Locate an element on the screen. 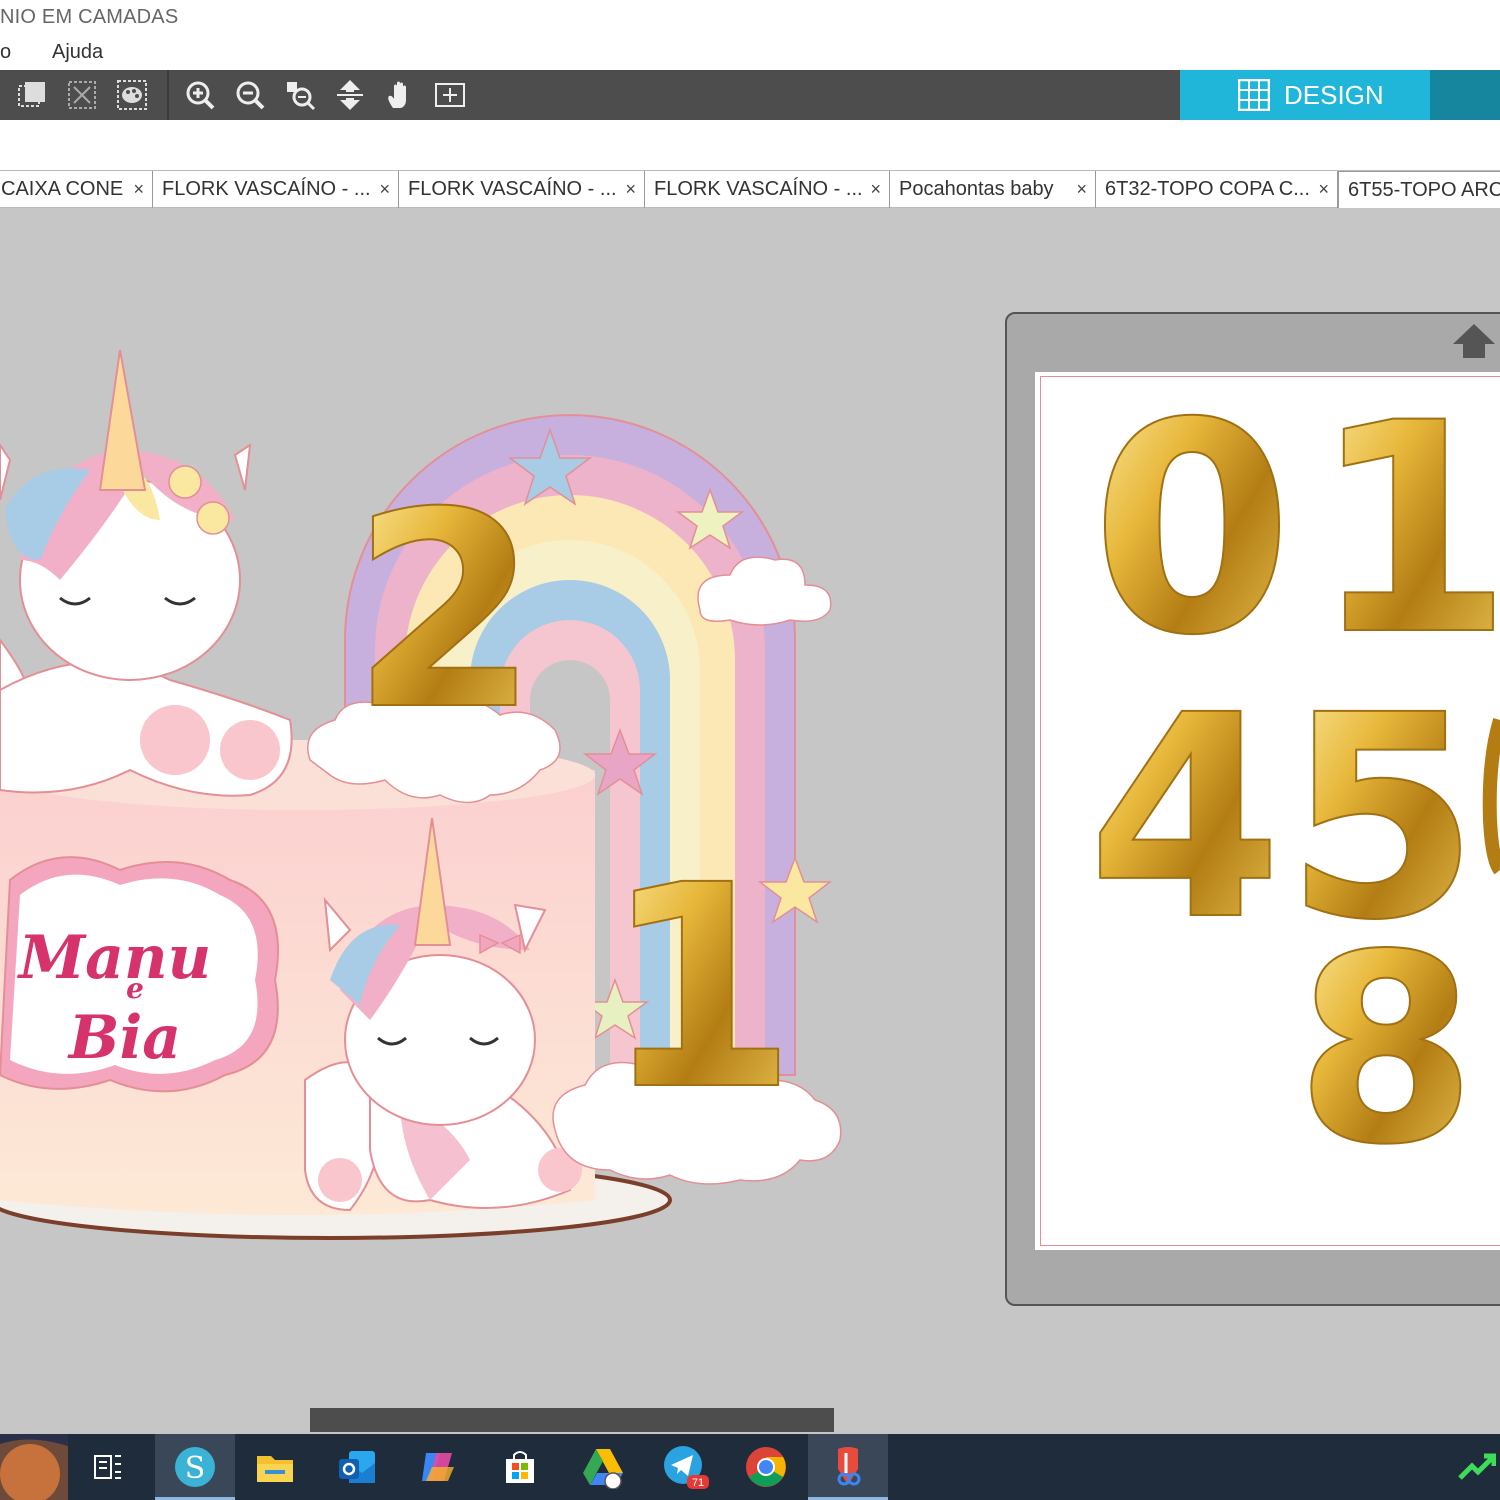 The height and width of the screenshot is (1500, 1500). balloon-digit-2: 2 is located at coordinates (445, 611).